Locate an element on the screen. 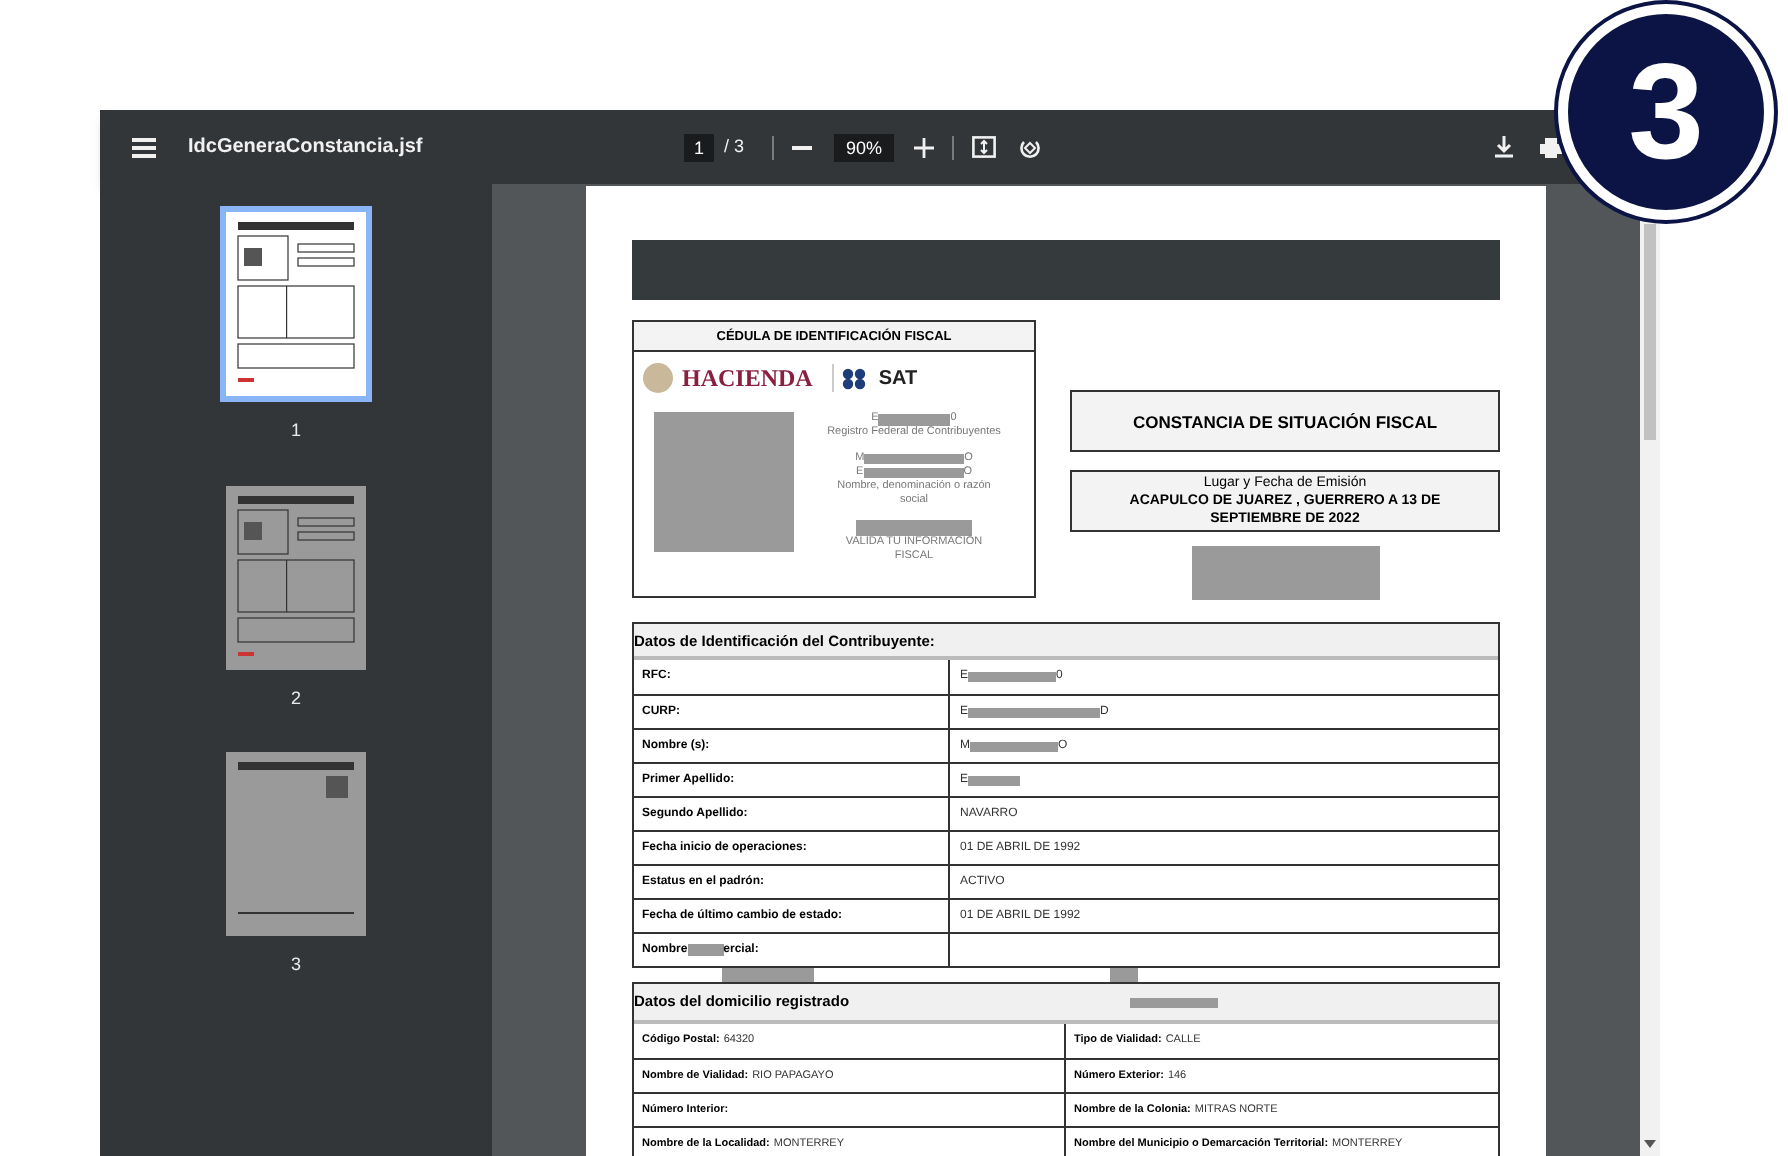 This screenshot has height=1156, width=1788. qr-redaction is located at coordinates (724, 482).